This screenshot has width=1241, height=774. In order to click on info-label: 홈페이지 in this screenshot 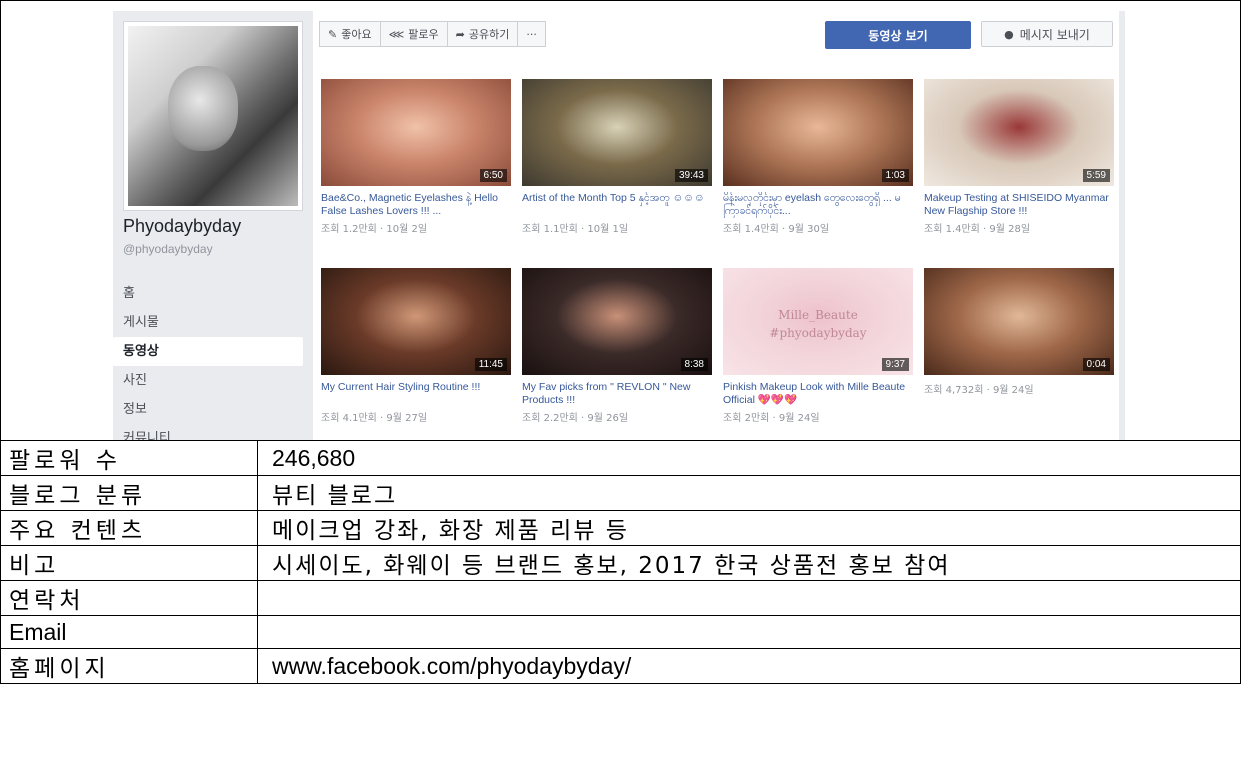, I will do `click(129, 666)`.